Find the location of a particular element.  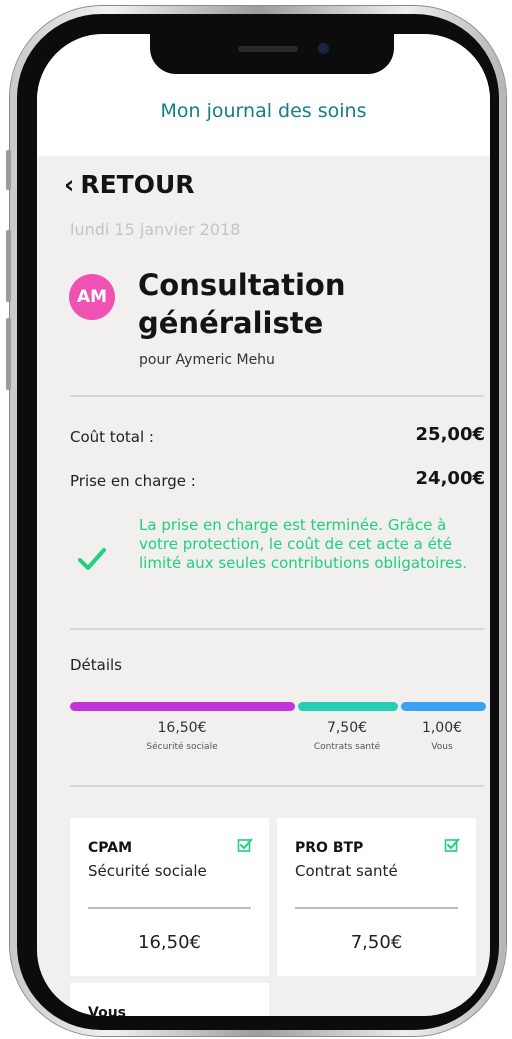

avatar: AM is located at coordinates (92, 297).